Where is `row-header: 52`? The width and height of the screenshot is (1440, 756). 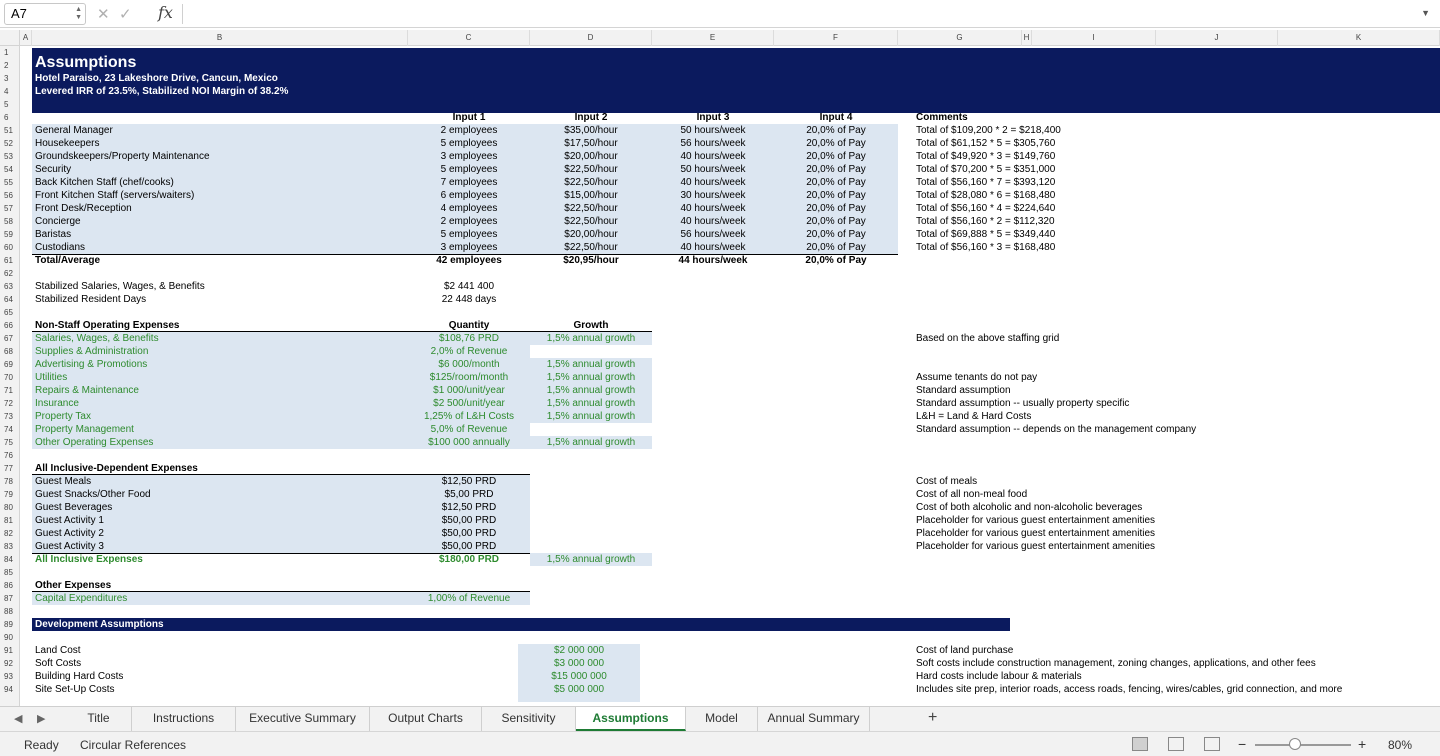 row-header: 52 is located at coordinates (9, 143).